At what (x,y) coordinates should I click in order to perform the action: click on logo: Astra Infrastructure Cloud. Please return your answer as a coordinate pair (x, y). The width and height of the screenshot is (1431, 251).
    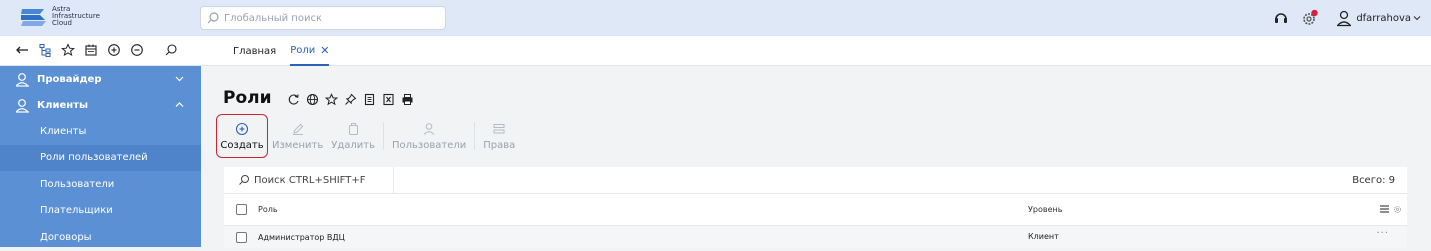
    Looking at the image, I should click on (59, 16).